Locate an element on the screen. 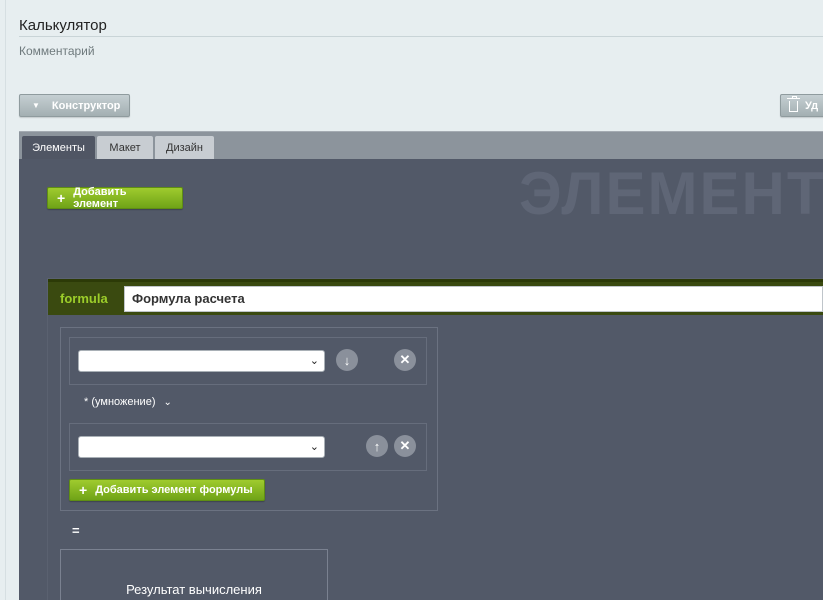 The image size is (823, 600). left-border is located at coordinates (5, 300).